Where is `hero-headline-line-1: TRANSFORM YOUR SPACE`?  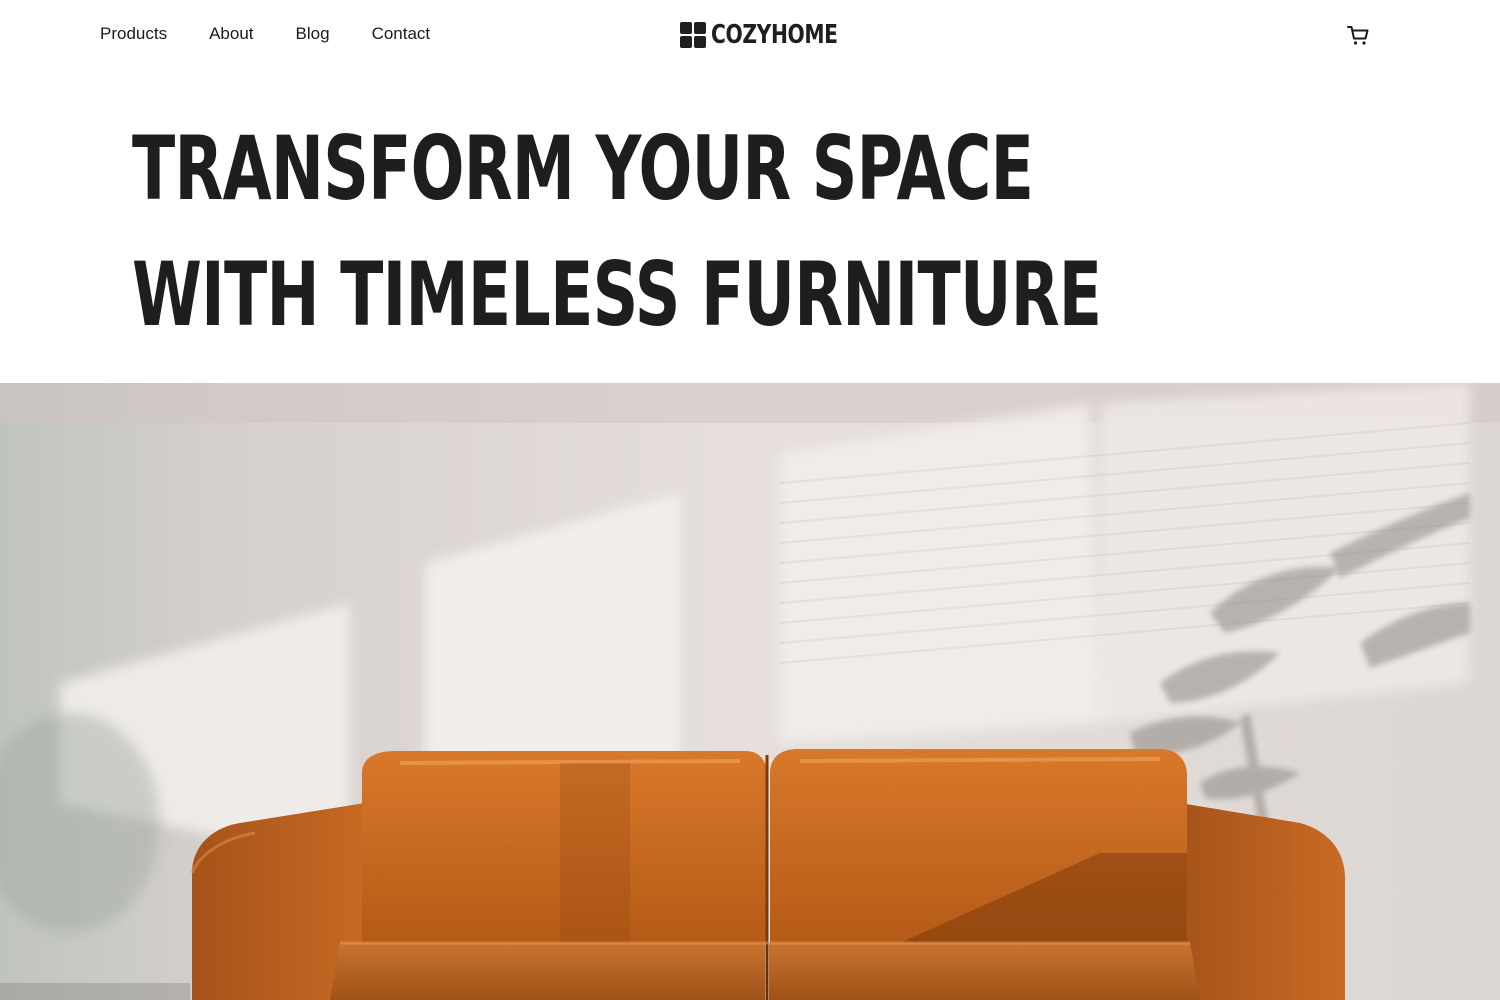
hero-headline-line-1: TRANSFORM YOUR SPACE is located at coordinates (583, 168).